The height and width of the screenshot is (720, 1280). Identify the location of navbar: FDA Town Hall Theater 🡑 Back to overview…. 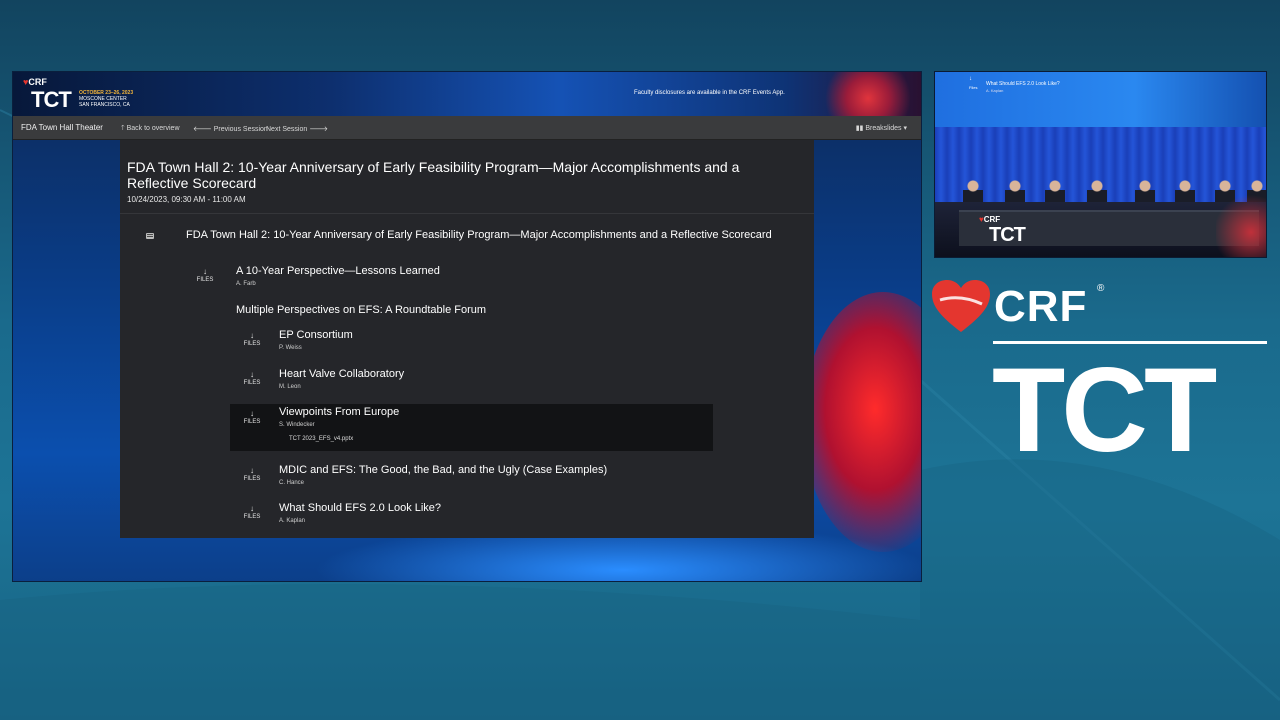
(467, 128).